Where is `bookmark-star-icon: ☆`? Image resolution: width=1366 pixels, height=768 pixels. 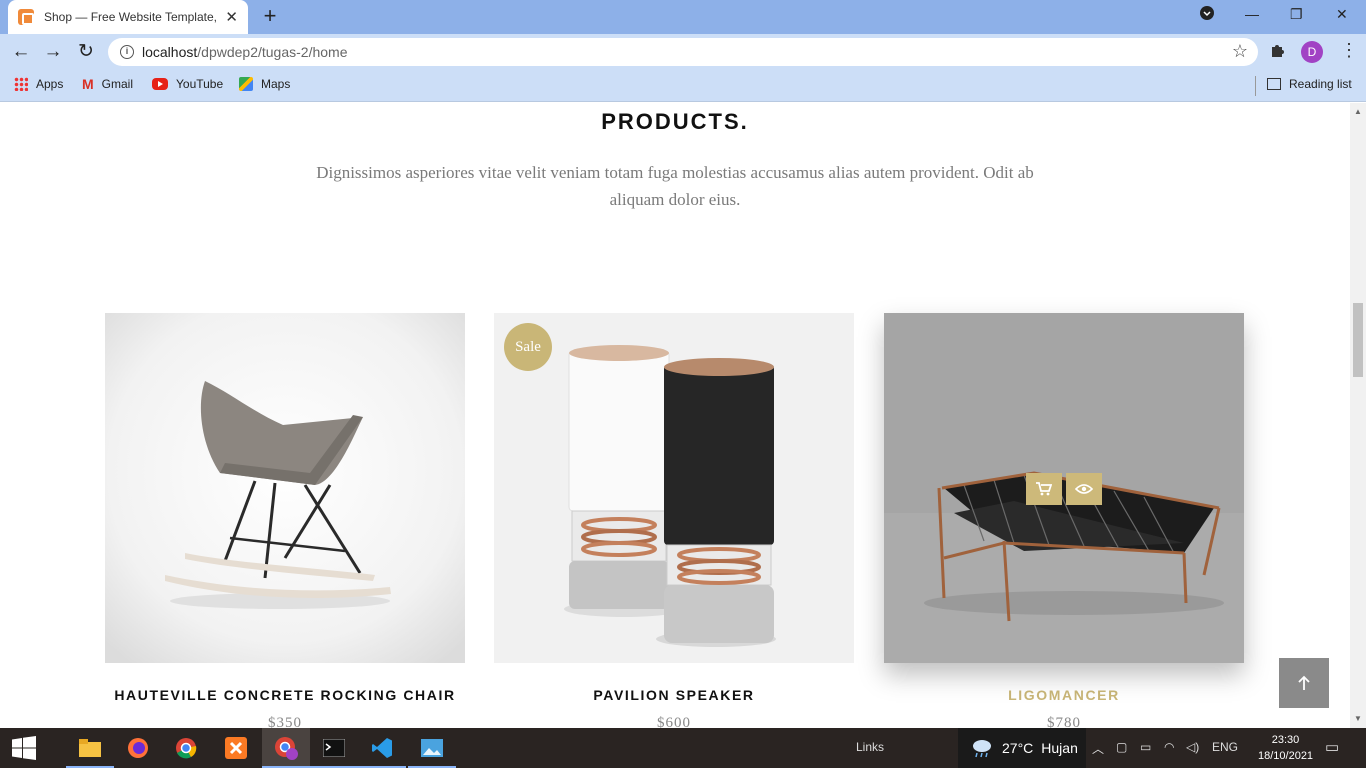 bookmark-star-icon: ☆ is located at coordinates (1240, 51).